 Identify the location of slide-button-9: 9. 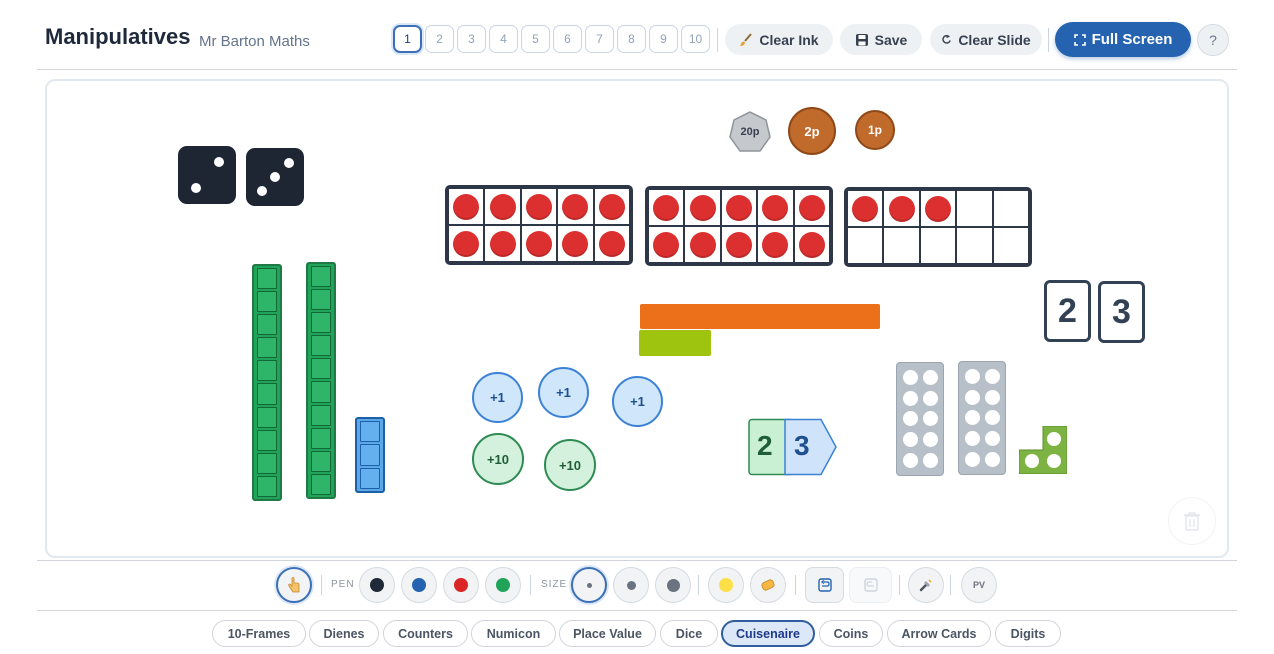
(663, 39).